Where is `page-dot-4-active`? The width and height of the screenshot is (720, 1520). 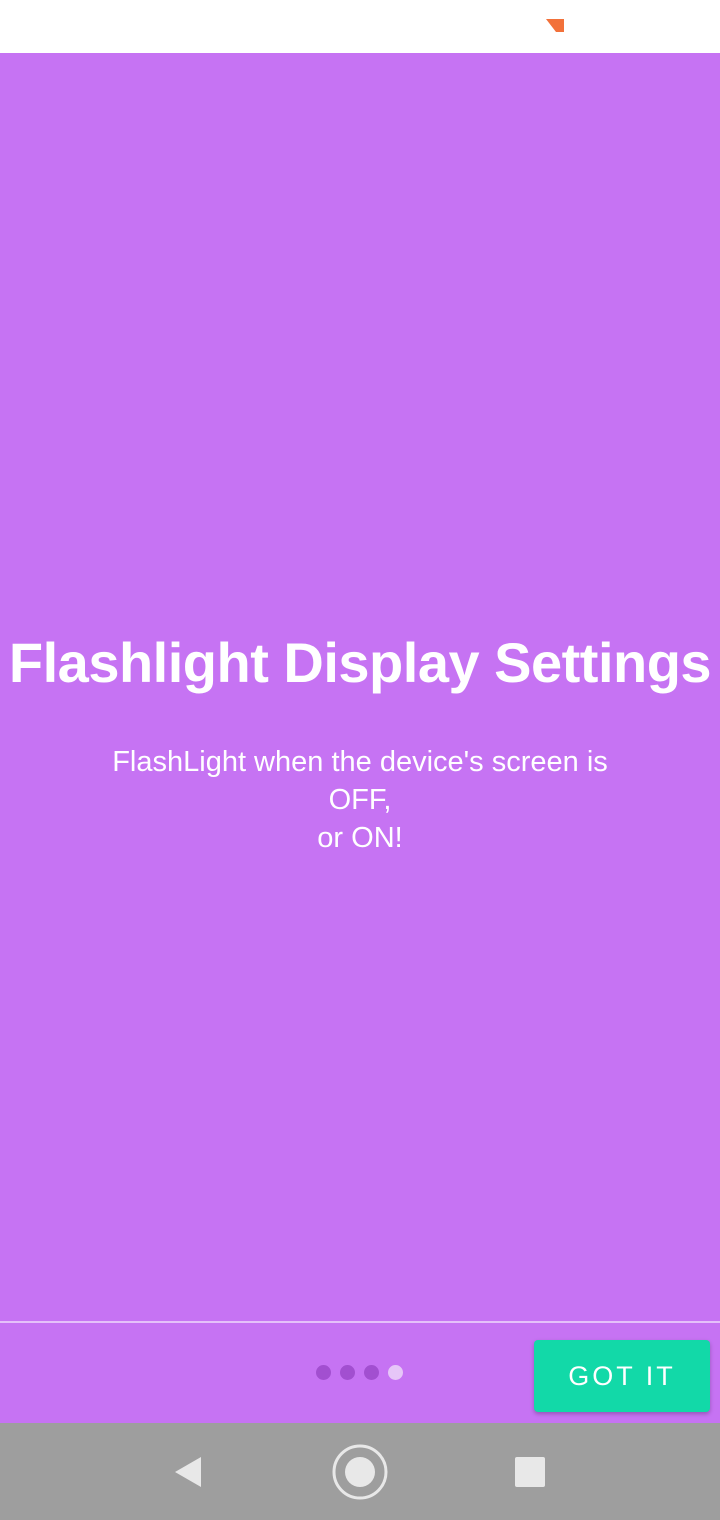 page-dot-4-active is located at coordinates (395, 1372).